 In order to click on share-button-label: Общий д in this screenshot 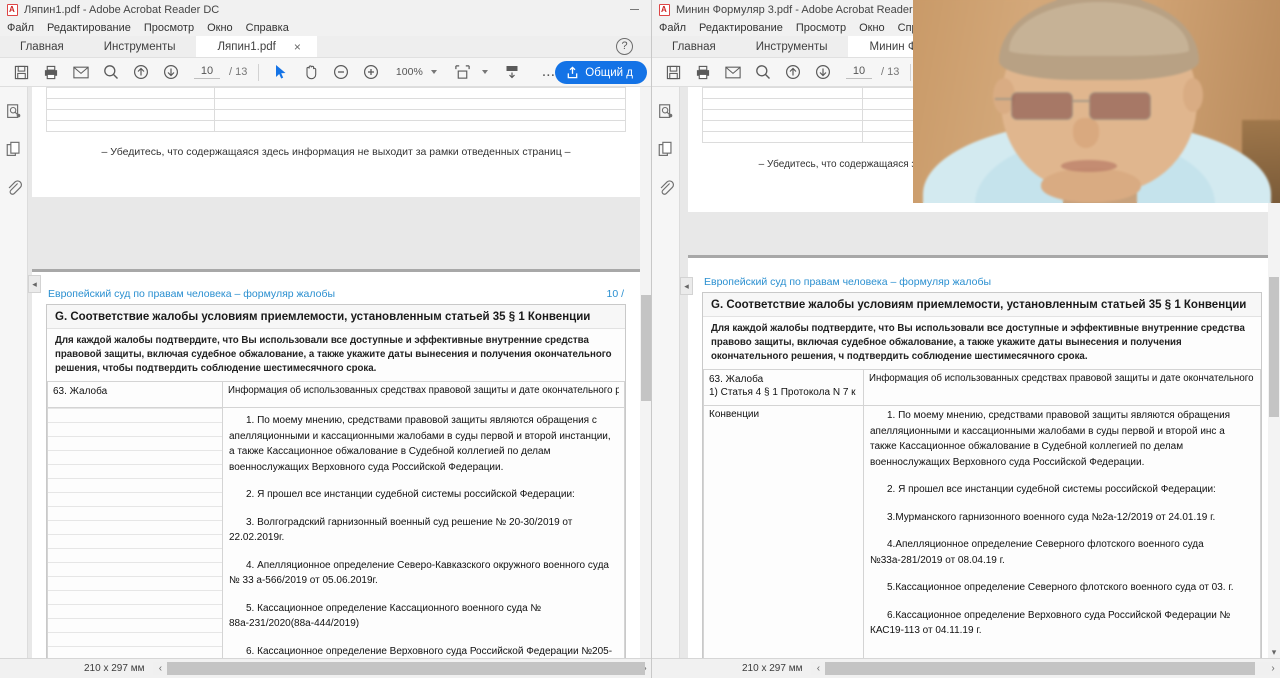, I will do `click(609, 72)`.